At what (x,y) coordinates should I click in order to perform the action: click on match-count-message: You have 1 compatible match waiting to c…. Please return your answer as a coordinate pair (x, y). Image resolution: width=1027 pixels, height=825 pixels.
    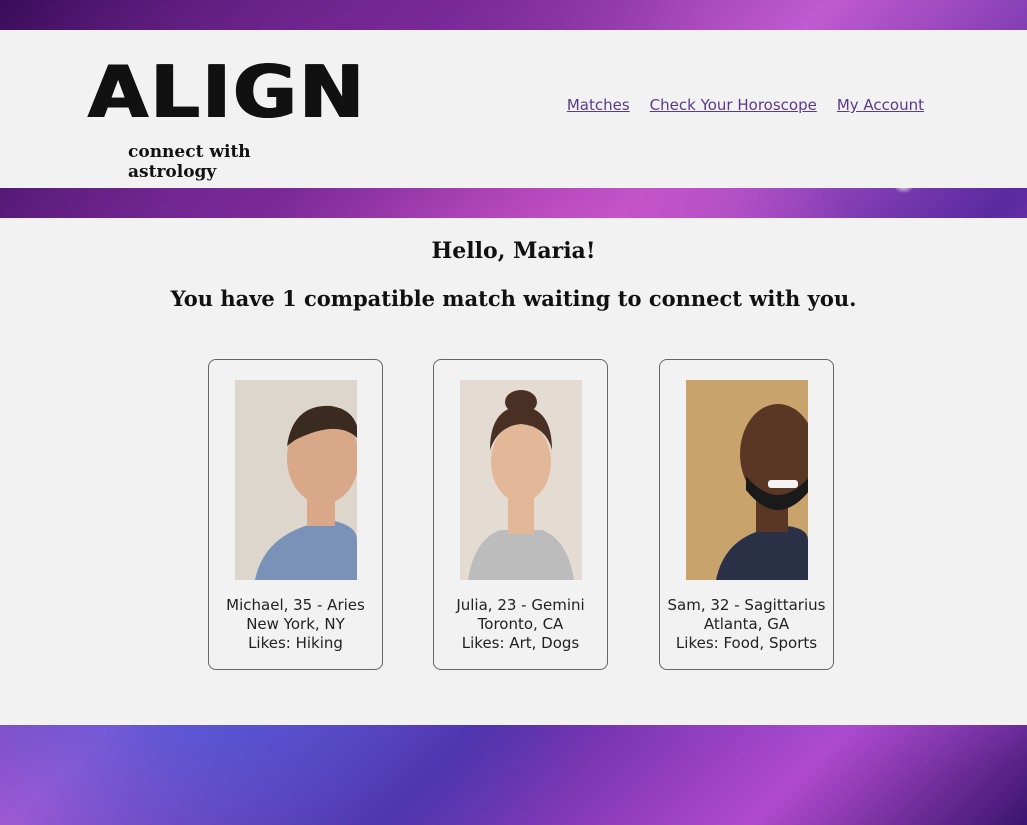
    Looking at the image, I should click on (513, 298).